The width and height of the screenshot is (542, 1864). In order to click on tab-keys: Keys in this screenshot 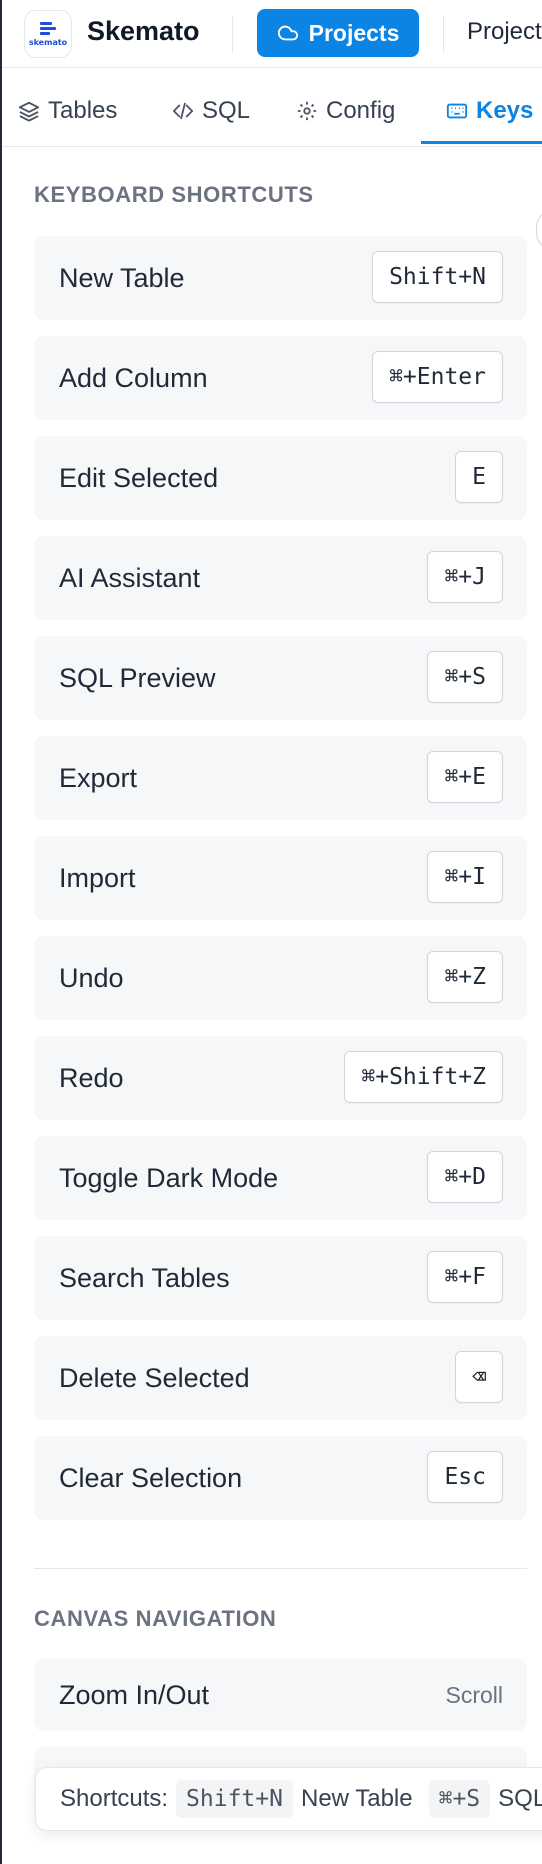, I will do `click(489, 111)`.